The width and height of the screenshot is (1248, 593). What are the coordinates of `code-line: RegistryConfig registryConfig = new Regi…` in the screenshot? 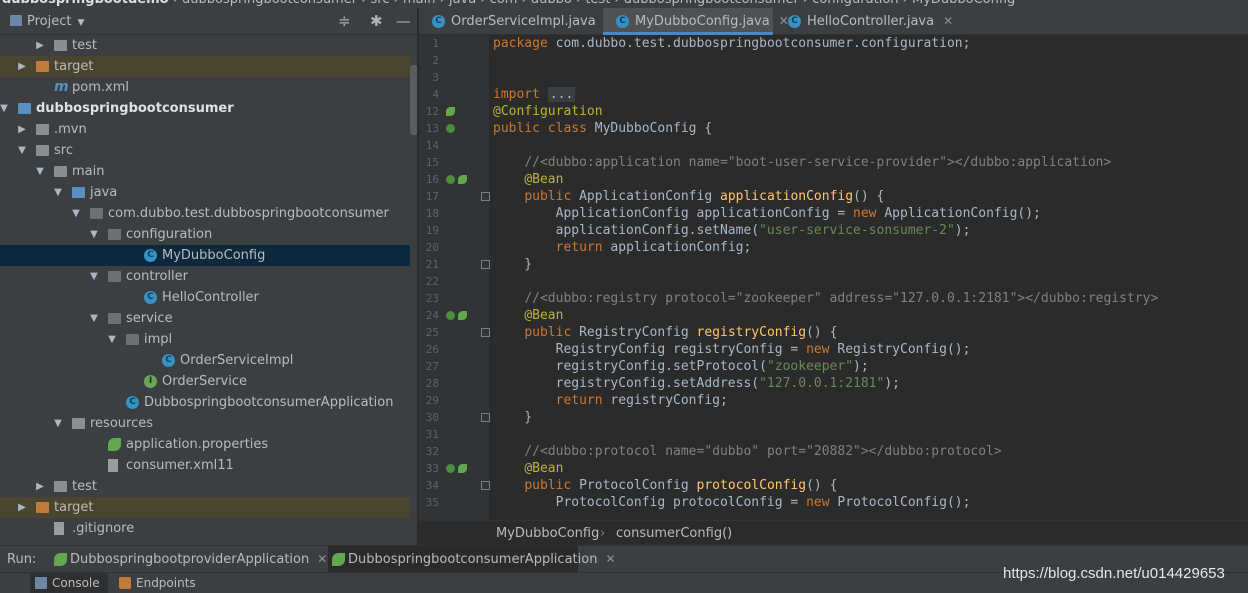 It's located at (732, 349).